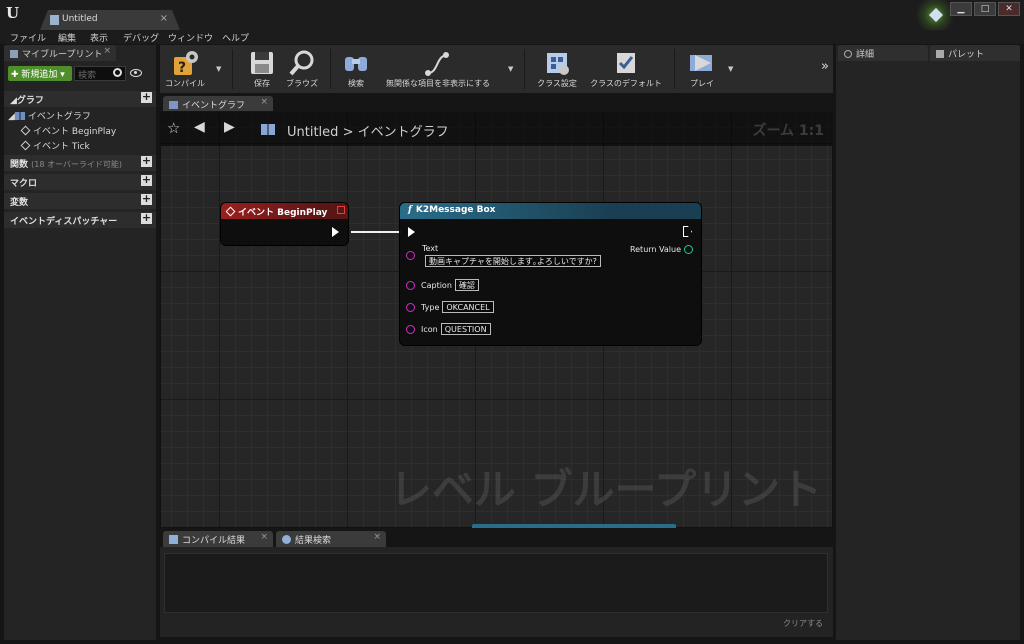  I want to click on pin-label: Return Value, so click(655, 249).